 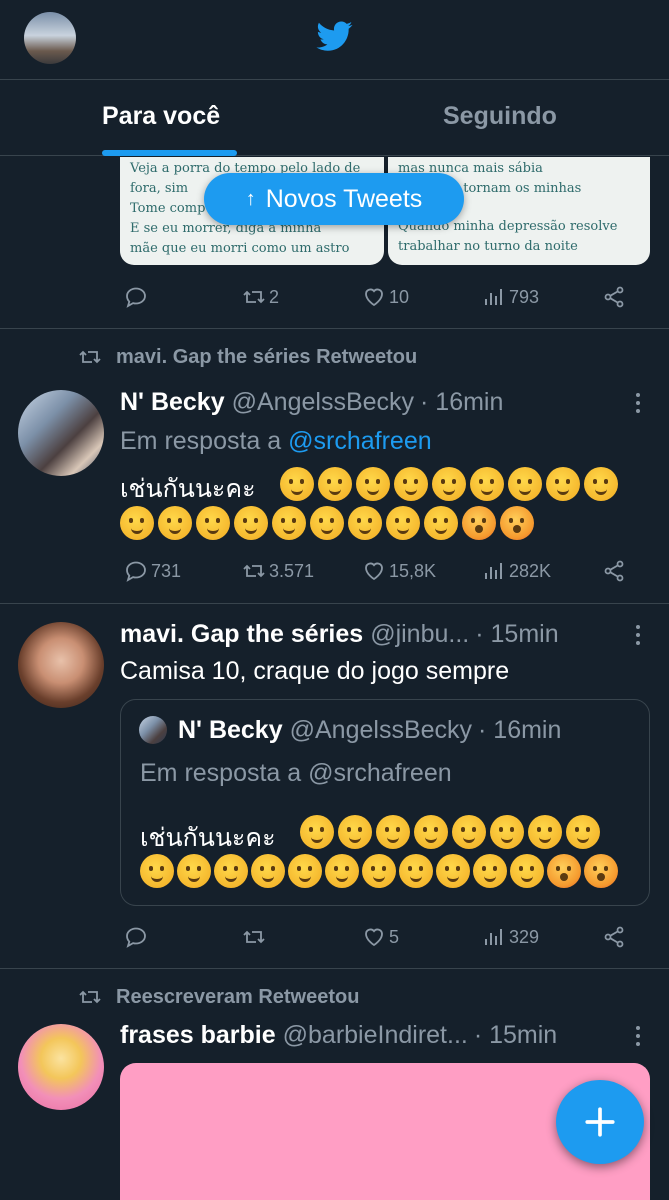 I want to click on quoted-reply-context: Em resposta a @srchafreen, so click(x=296, y=773).